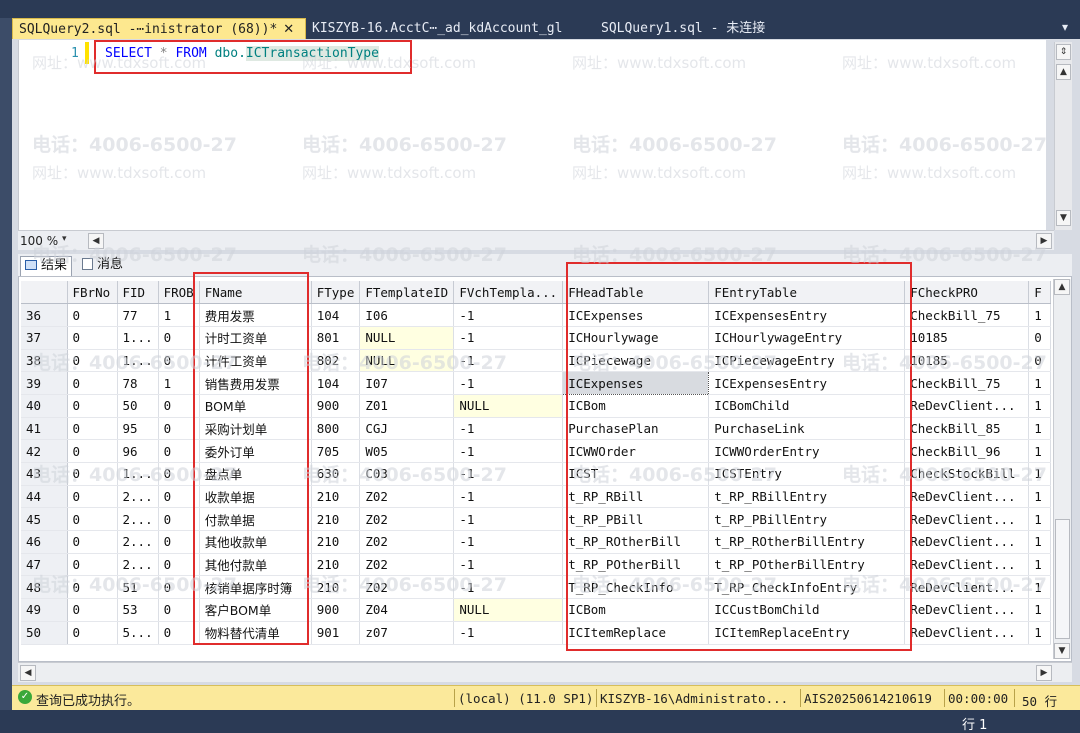 Image resolution: width=1080 pixels, height=733 pixels. Describe the element at coordinates (967, 361) in the screenshot. I see `cell-fcheckpro: 10185` at that location.